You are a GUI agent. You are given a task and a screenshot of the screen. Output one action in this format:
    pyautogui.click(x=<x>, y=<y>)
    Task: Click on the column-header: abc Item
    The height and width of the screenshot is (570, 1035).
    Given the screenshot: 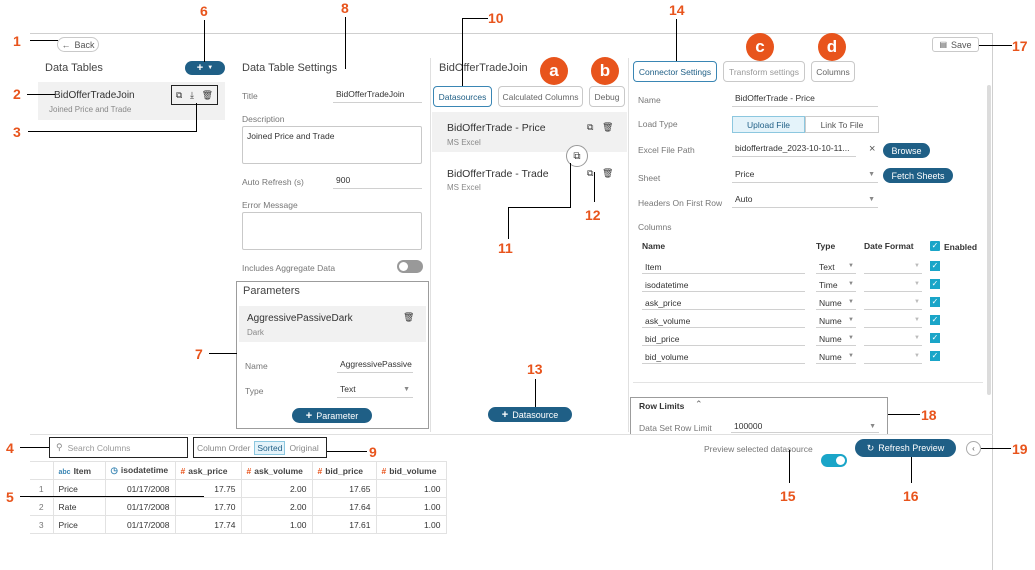 What is the action you would take?
    pyautogui.click(x=79, y=470)
    